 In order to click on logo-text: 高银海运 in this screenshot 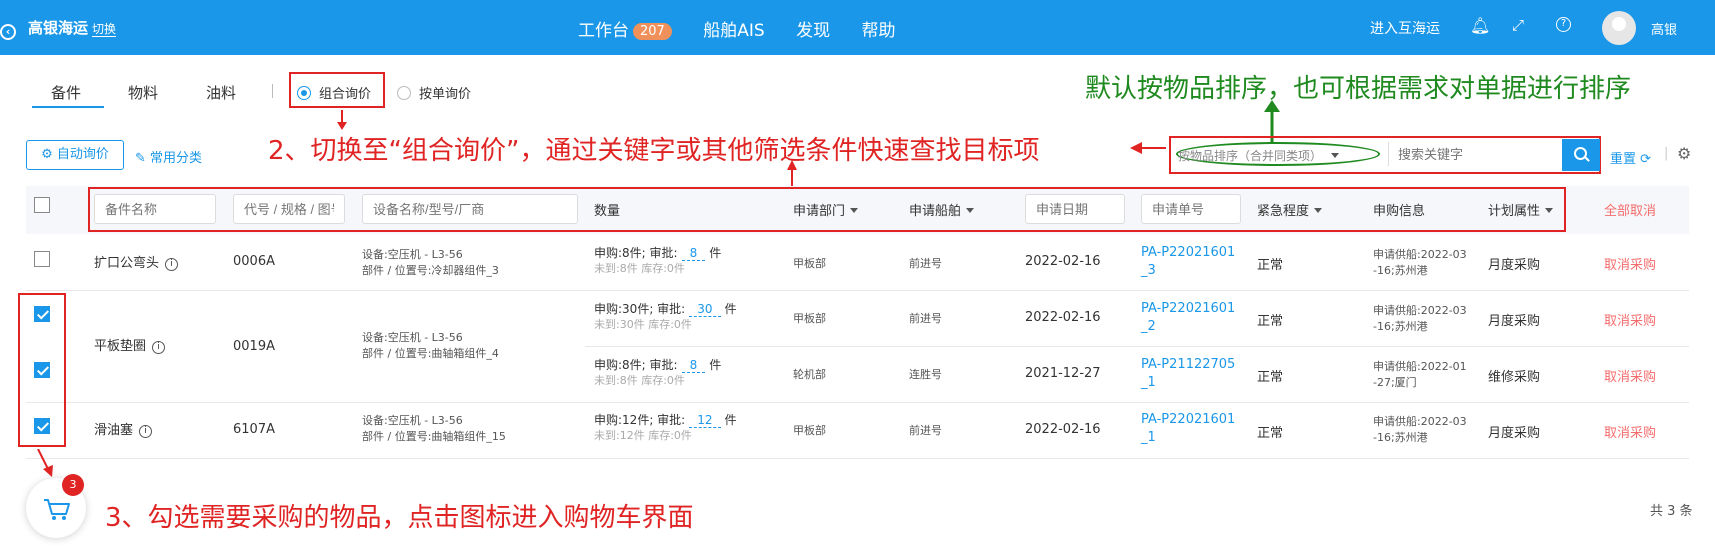, I will do `click(58, 28)`.